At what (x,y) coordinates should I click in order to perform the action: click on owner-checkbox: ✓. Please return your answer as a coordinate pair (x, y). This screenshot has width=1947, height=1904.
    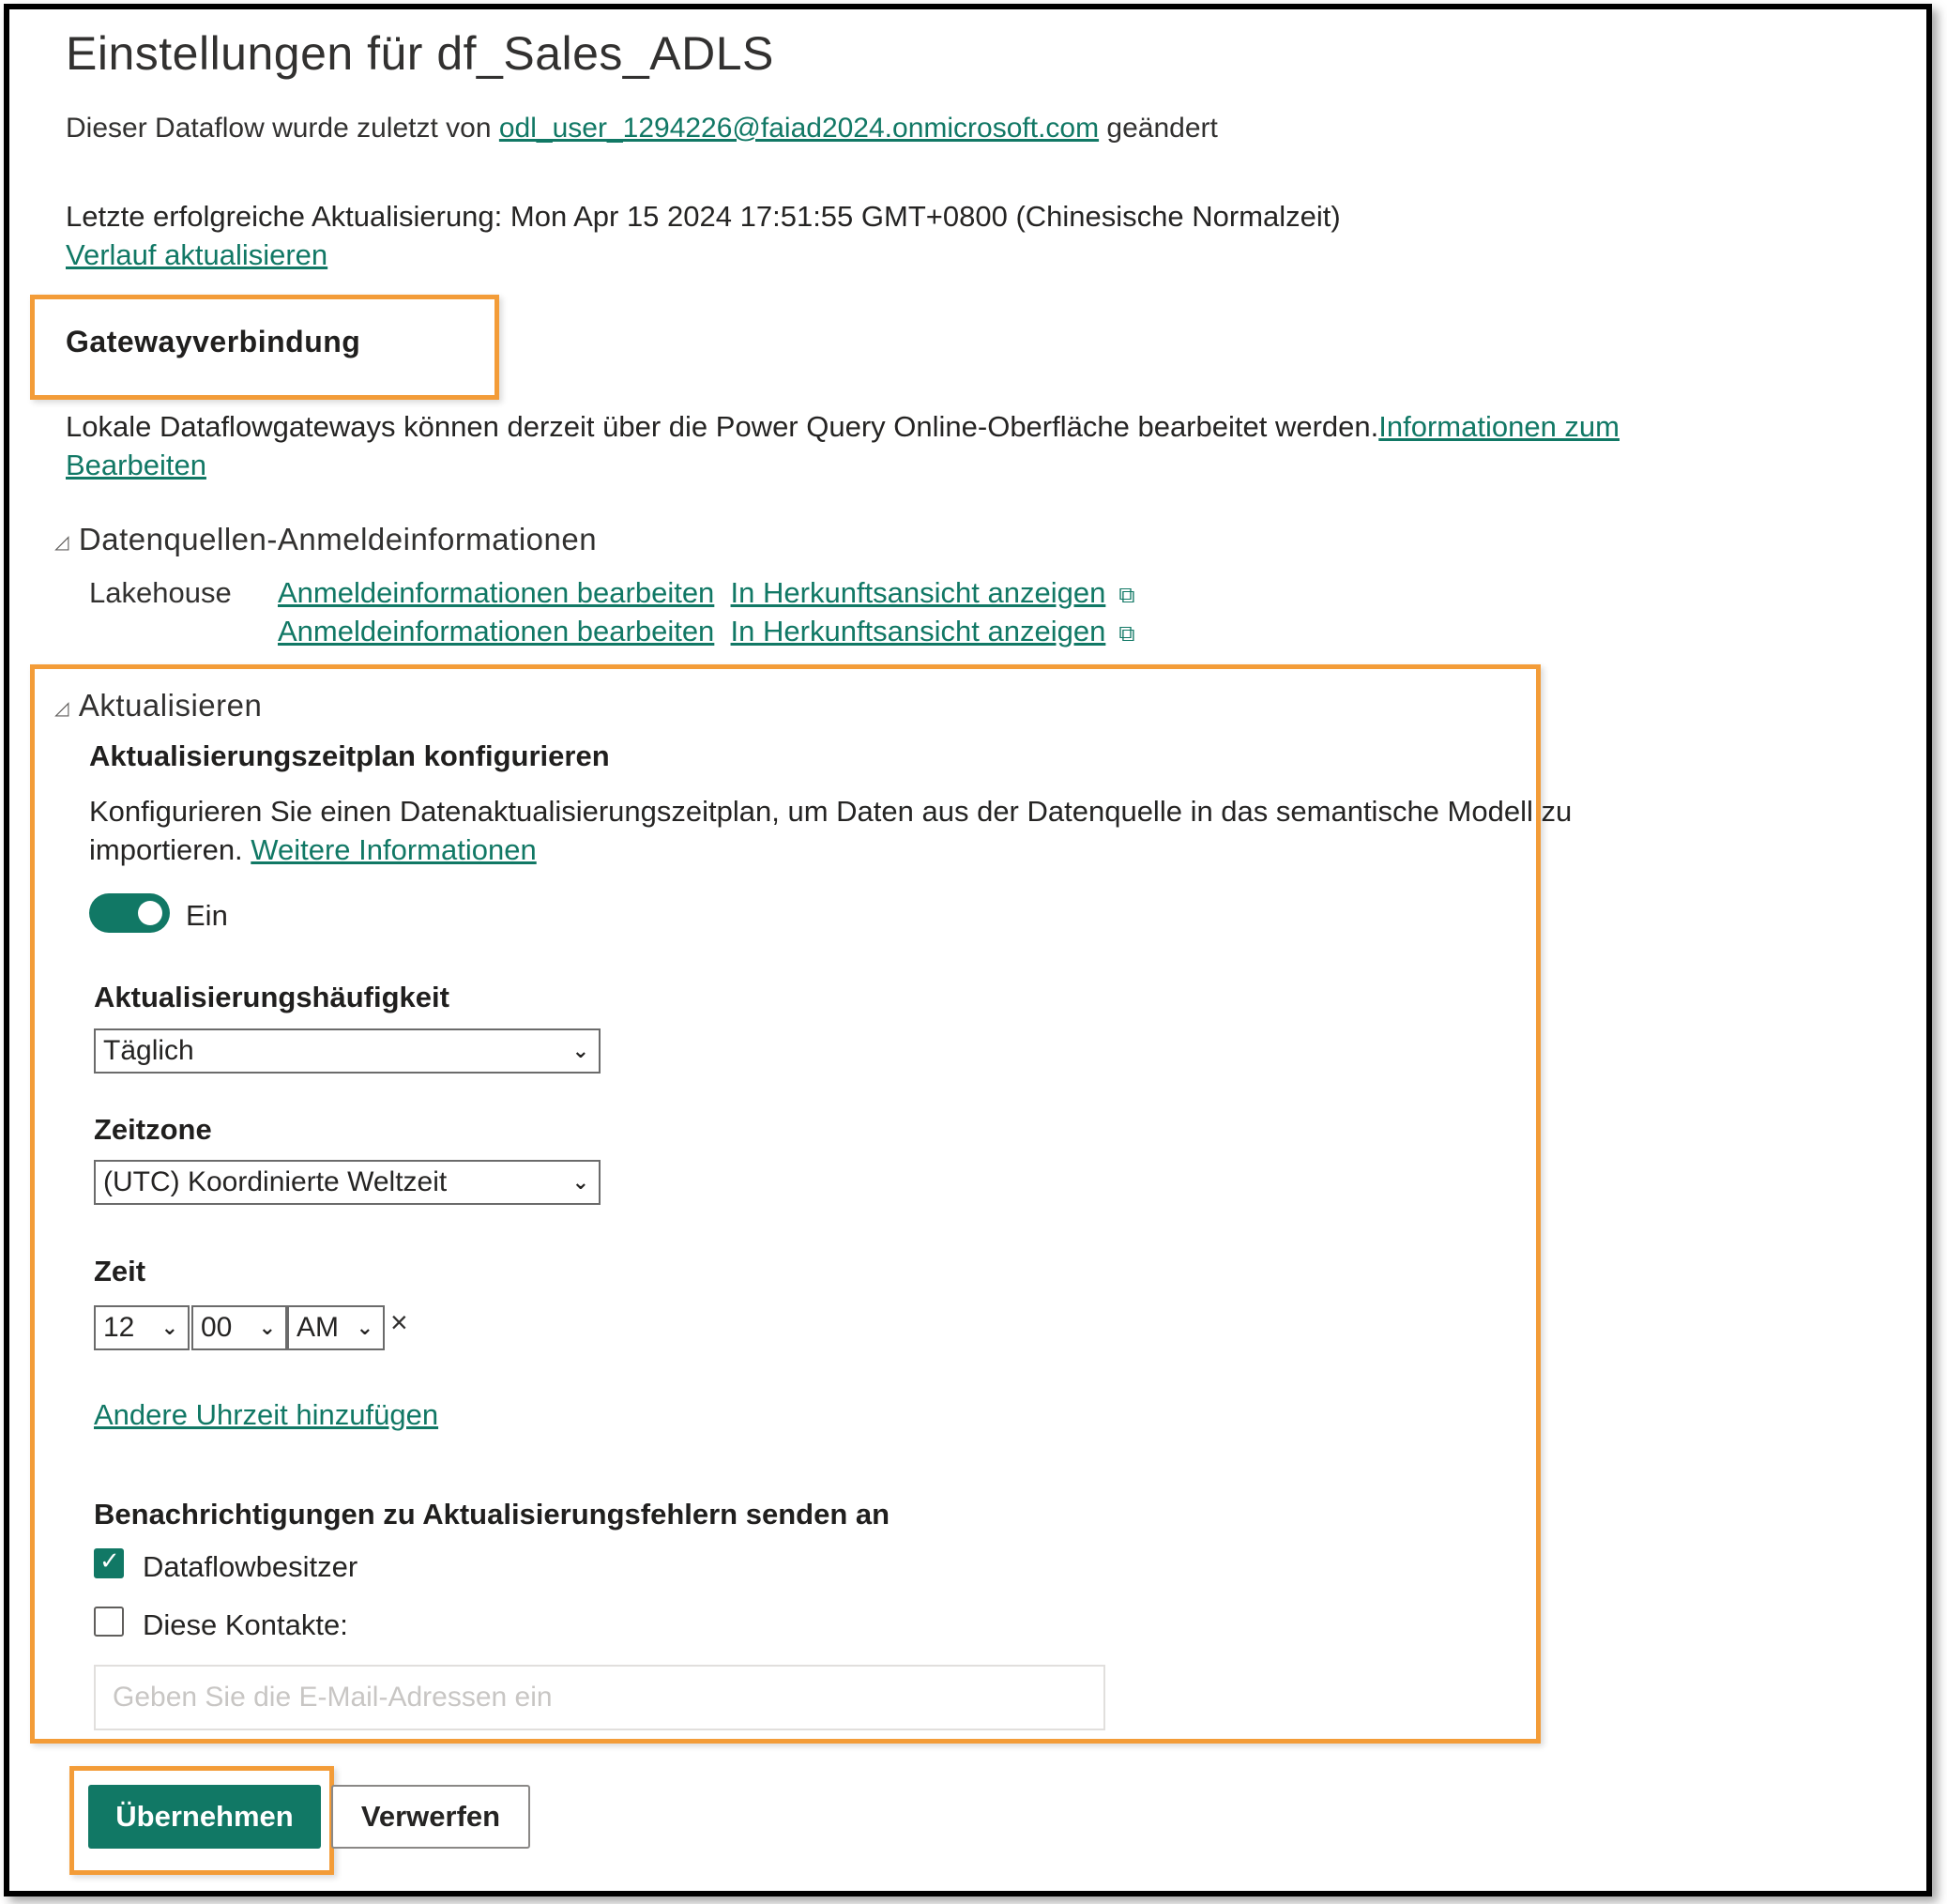
    Looking at the image, I should click on (109, 1562).